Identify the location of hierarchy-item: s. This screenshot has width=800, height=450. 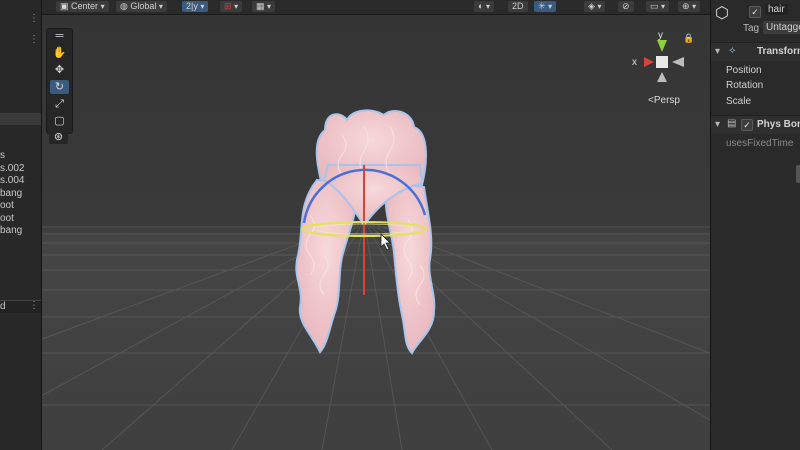
(20, 156).